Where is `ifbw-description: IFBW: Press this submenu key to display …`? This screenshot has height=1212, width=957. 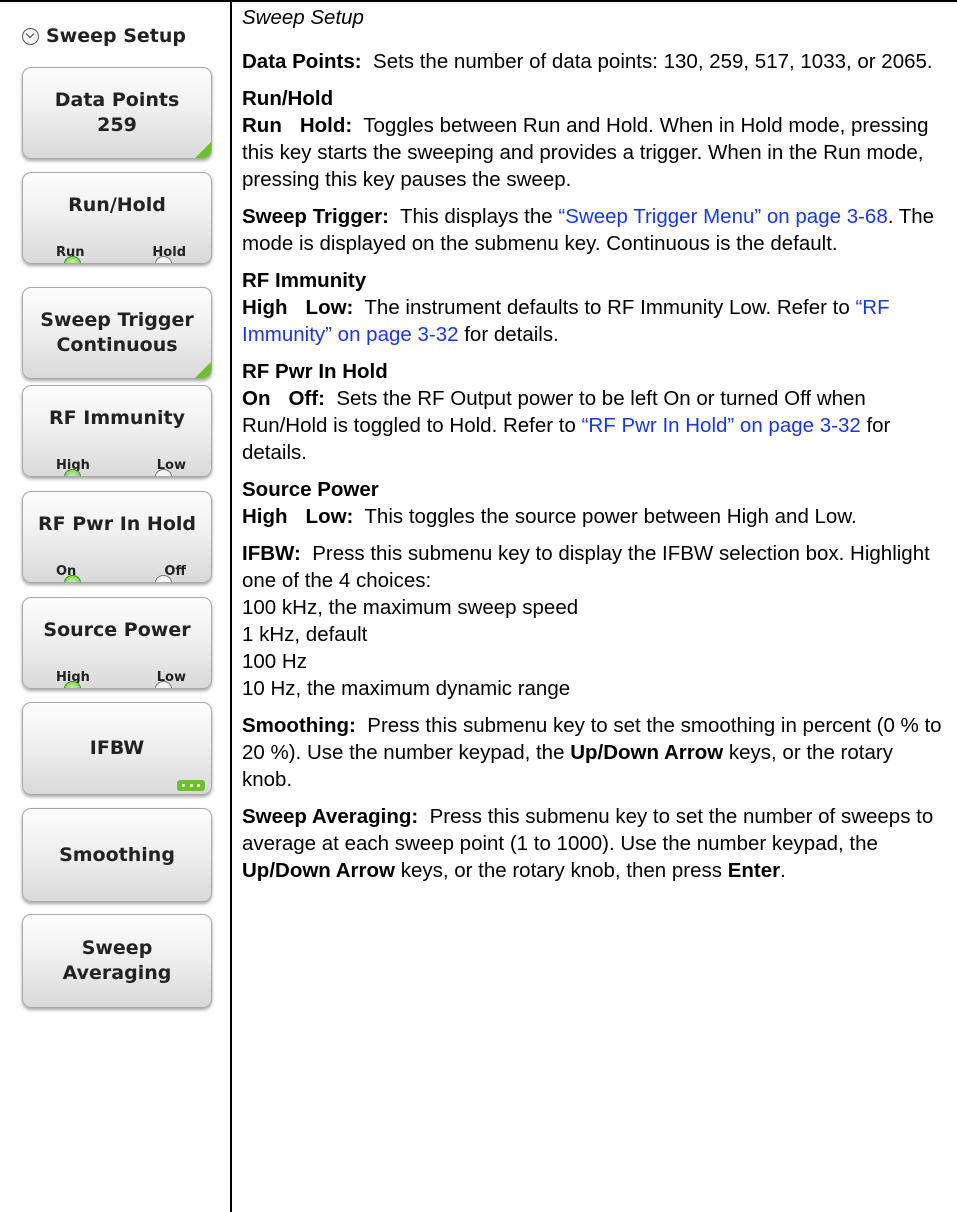
ifbw-description: IFBW: Press this submenu key to display … is located at coordinates (594, 621).